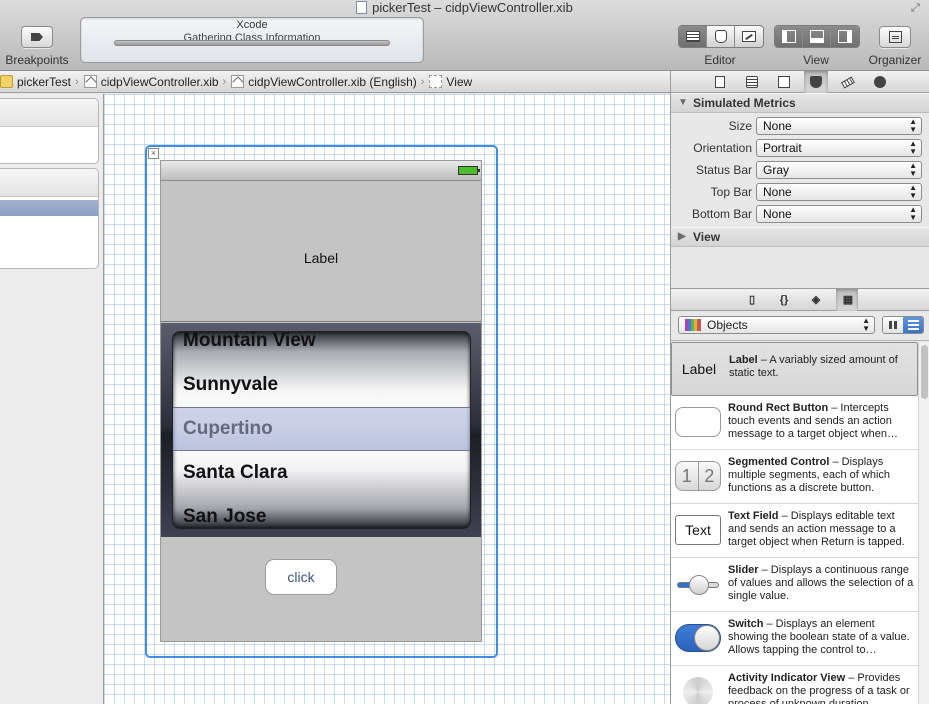  I want to click on dock-group-header, so click(49, 183).